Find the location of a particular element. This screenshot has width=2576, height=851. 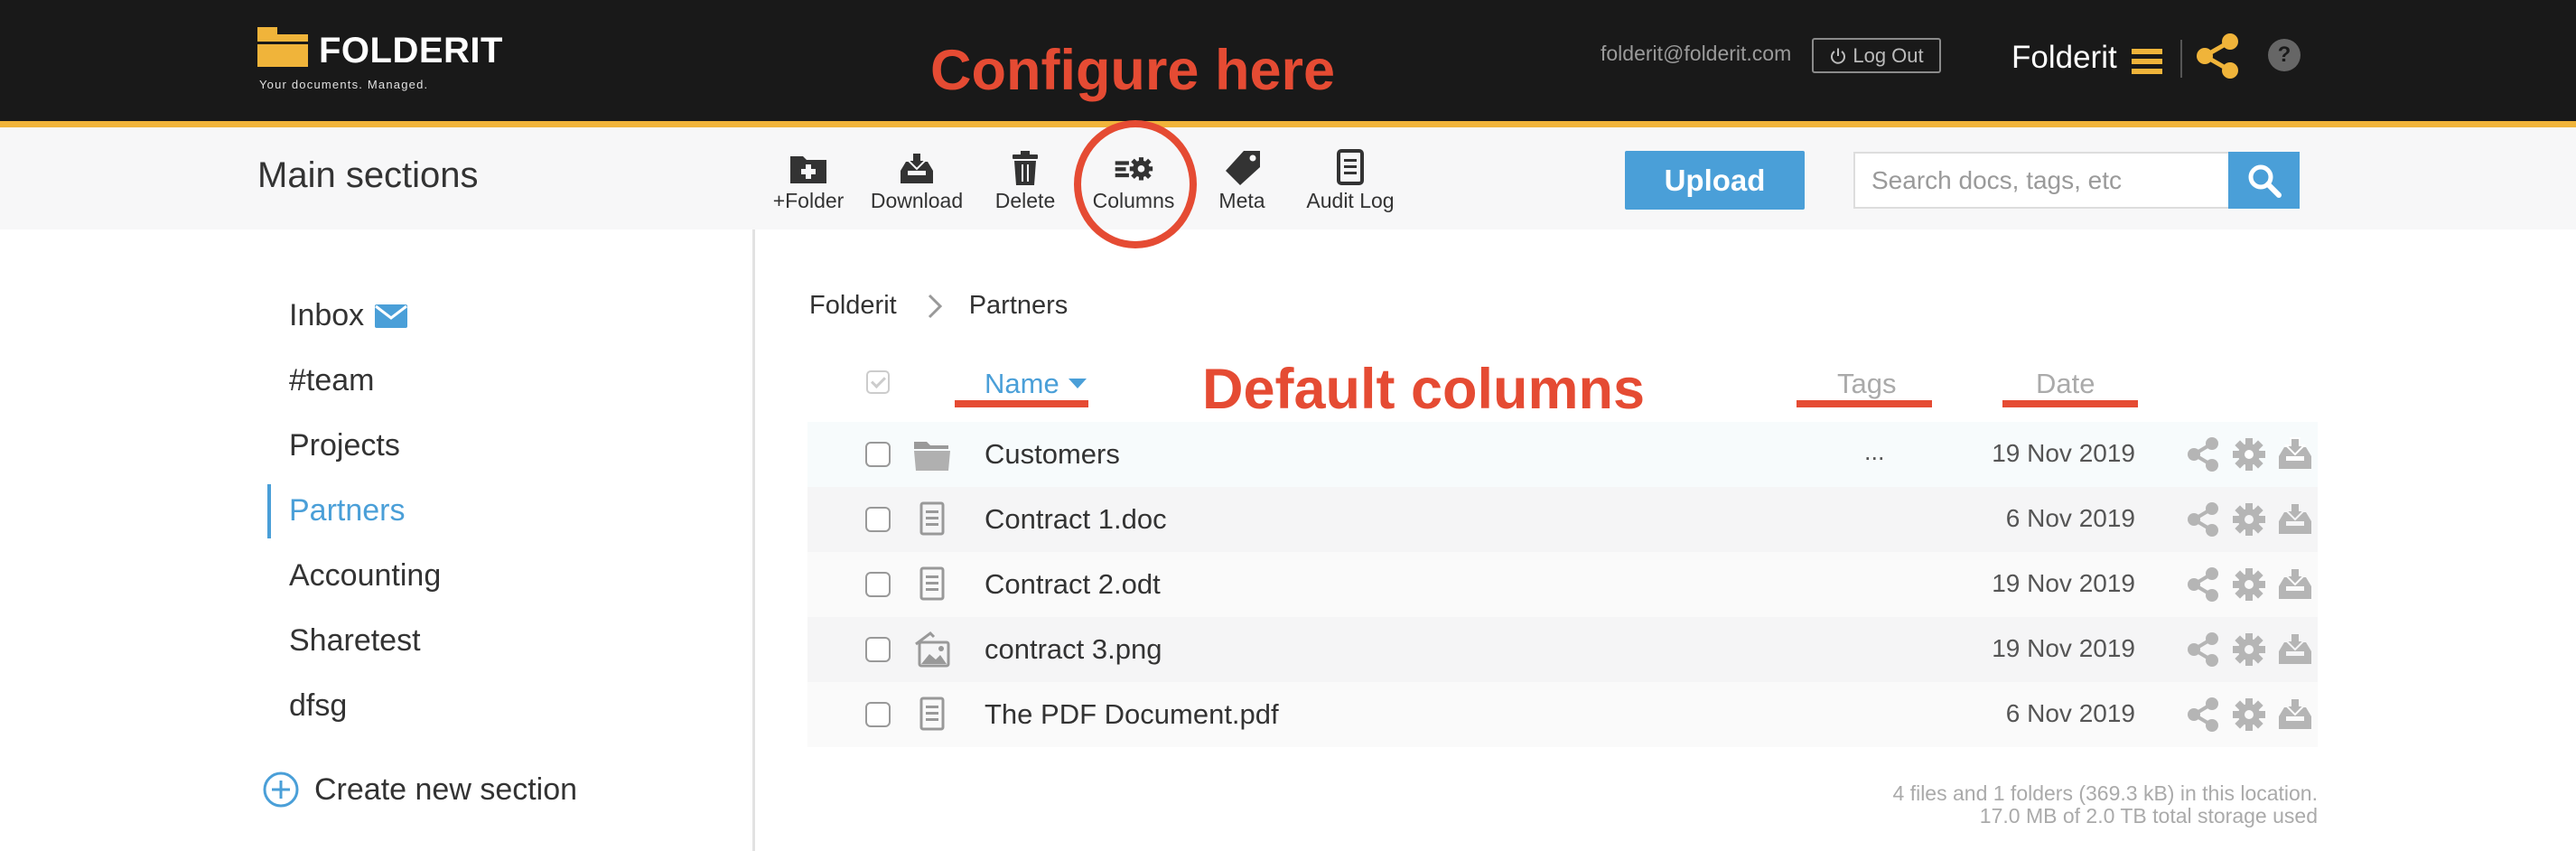

sidebar-item-sharetest: Sharetest is located at coordinates (355, 641).